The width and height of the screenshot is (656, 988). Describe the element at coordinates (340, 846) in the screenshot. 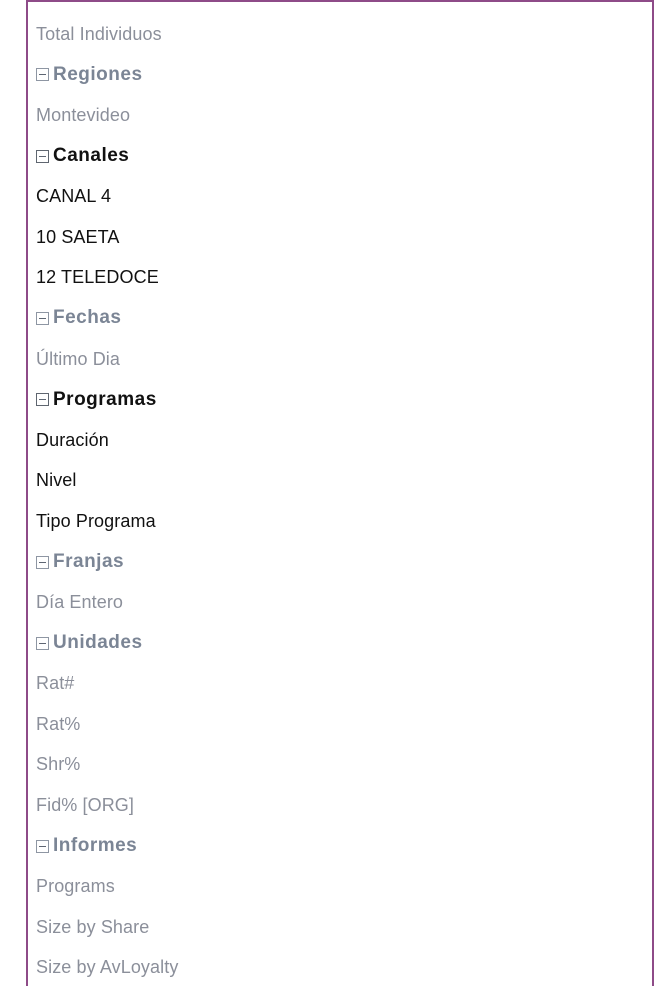

I see `tree-group-informes: Informes` at that location.